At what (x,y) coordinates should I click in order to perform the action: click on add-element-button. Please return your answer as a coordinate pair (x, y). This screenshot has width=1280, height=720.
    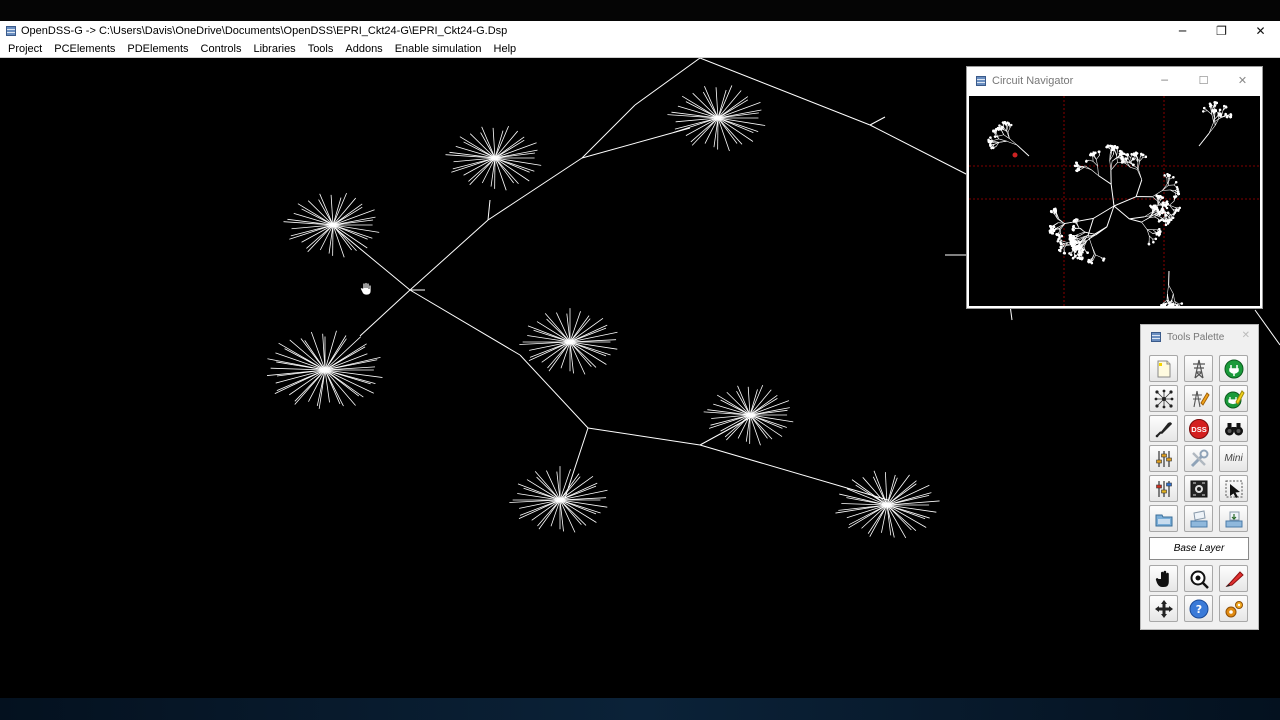
    Looking at the image, I should click on (1233, 368).